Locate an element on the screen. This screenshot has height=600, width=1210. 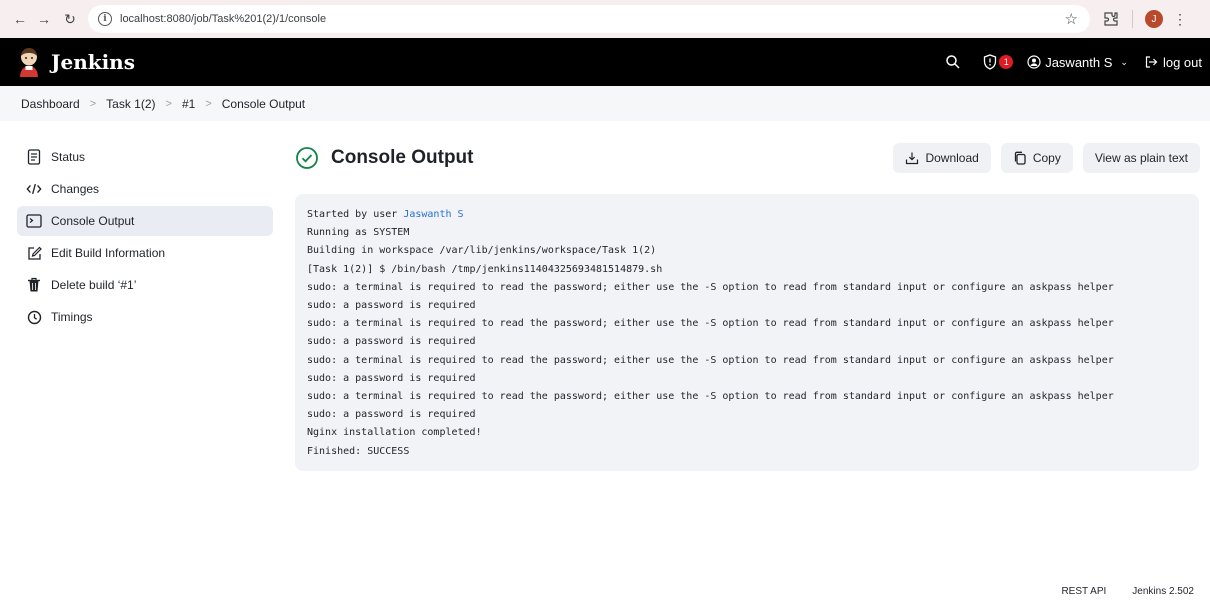
toolbar-divider is located at coordinates (1132, 19).